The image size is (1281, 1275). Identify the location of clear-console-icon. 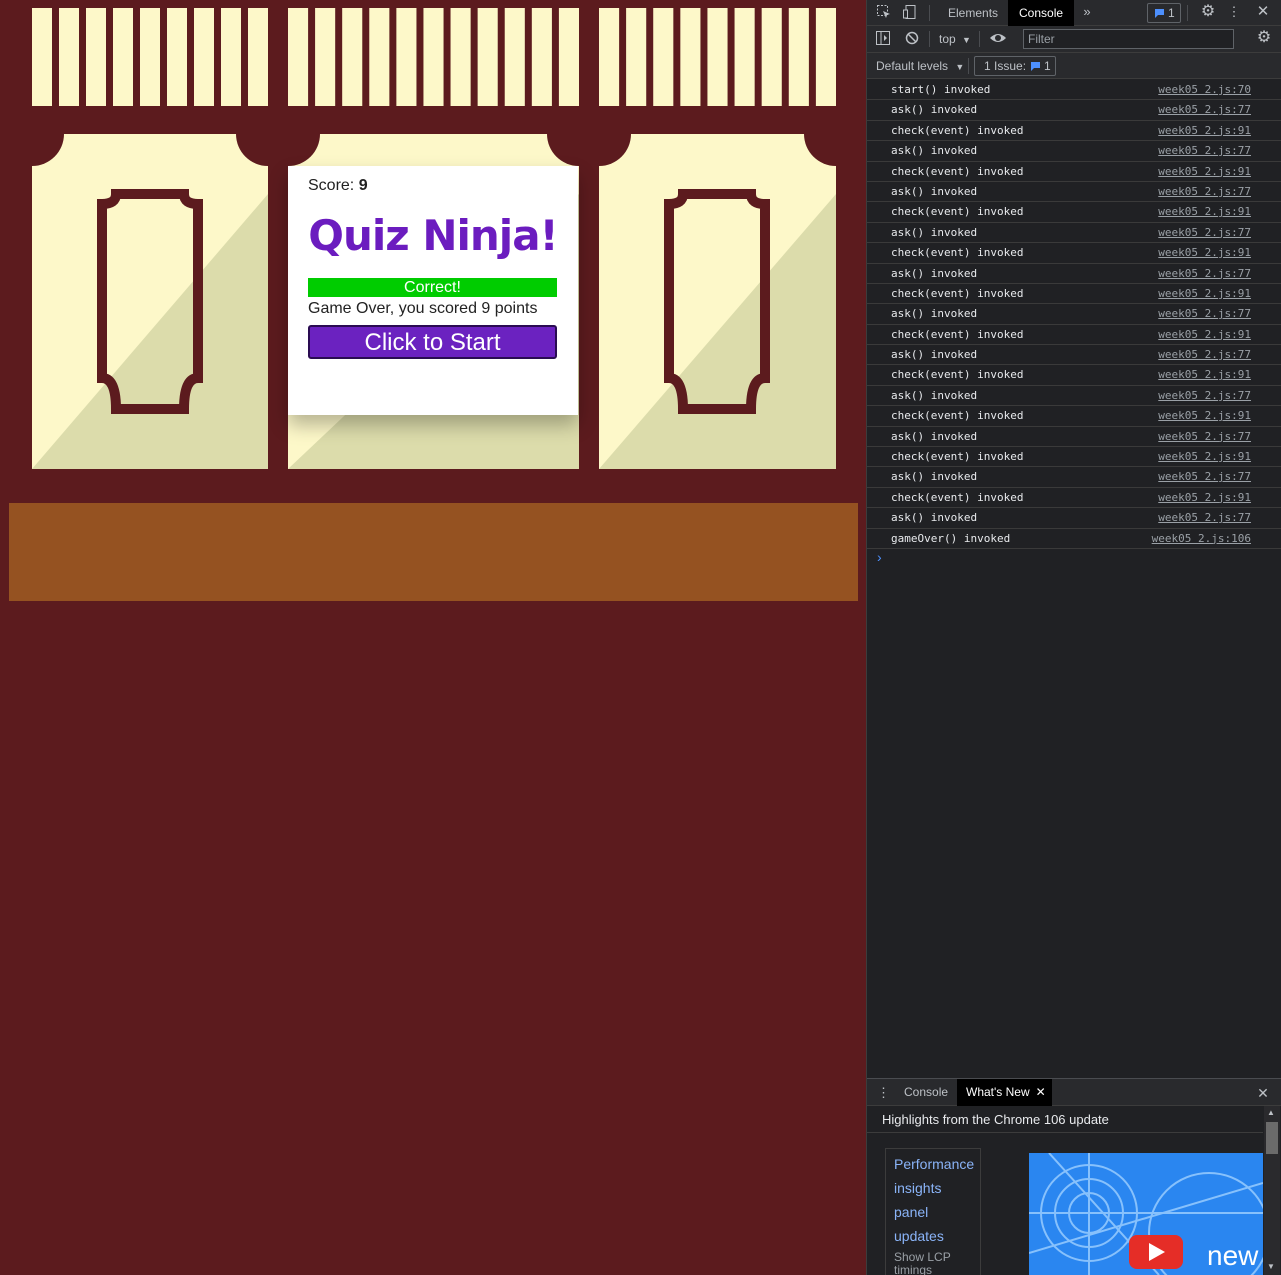
(912, 40).